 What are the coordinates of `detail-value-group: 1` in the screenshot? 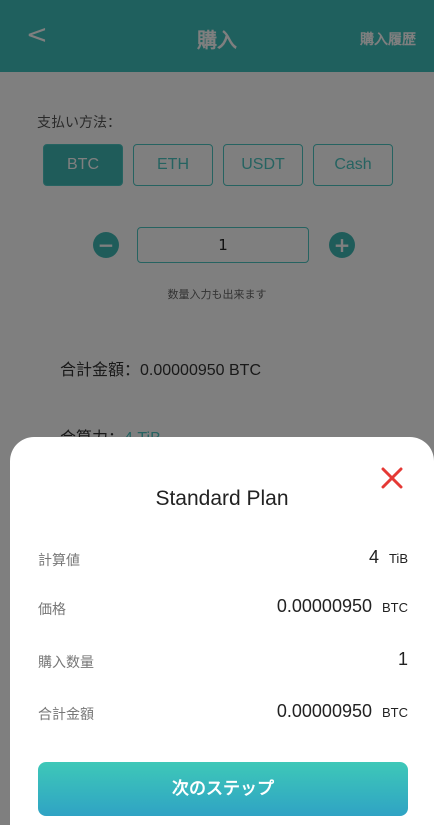 It's located at (403, 659).